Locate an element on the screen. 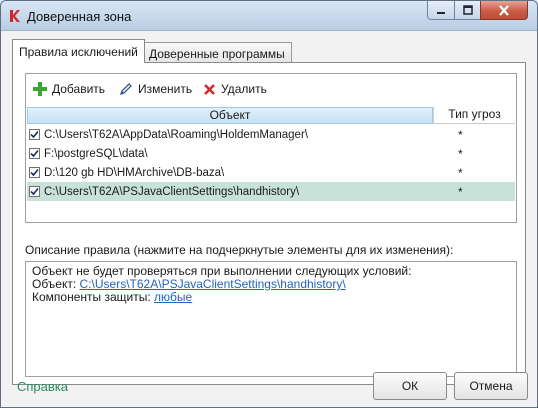 Image resolution: width=538 pixels, height=408 pixels. tab-trusted-programs: Доверенные программы is located at coordinates (217, 53).